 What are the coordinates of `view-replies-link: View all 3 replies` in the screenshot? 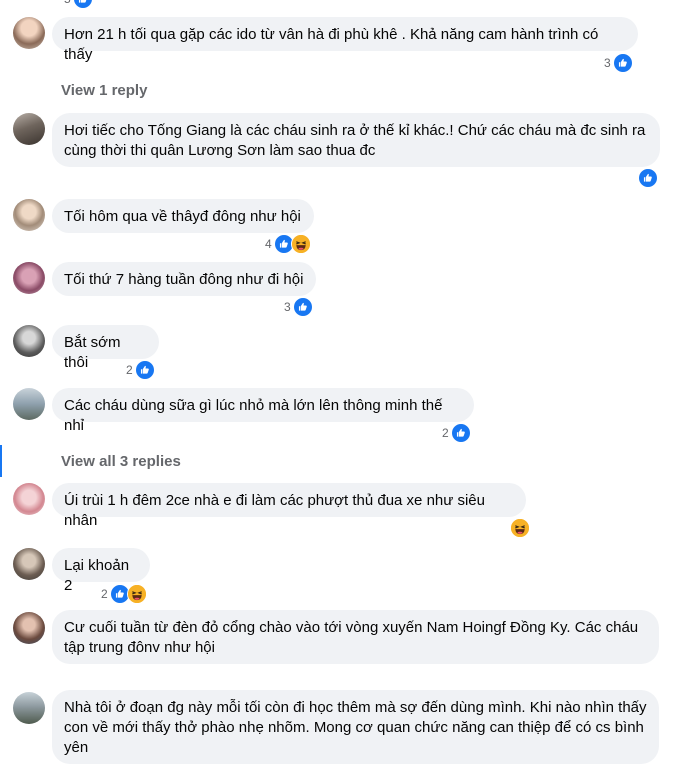 It's located at (121, 461).